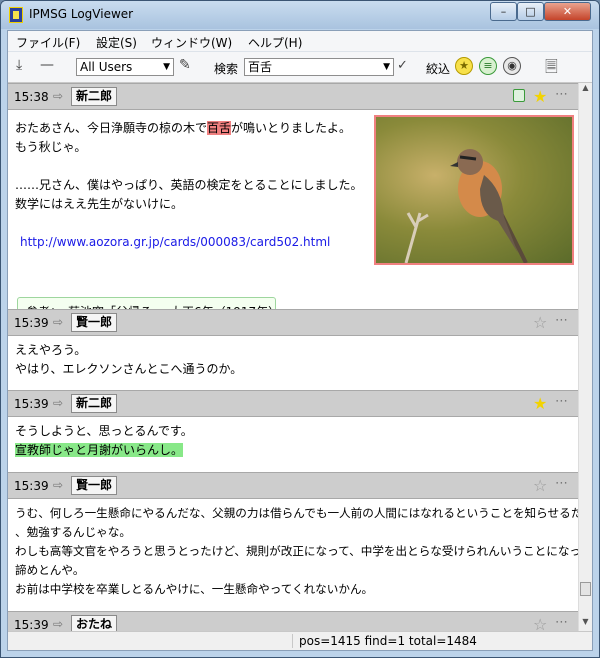  I want to click on message-line: そうしようと、思っとるんです。, so click(104, 431).